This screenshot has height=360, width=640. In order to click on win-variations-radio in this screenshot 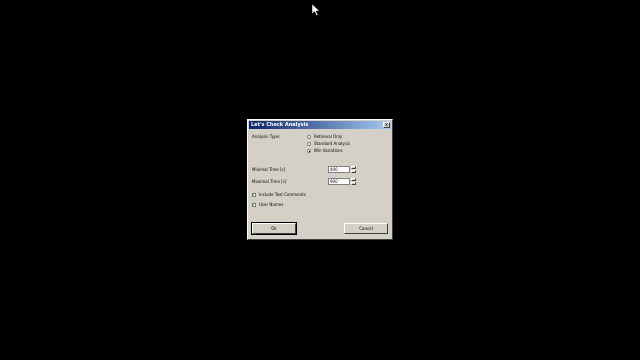, I will do `click(309, 151)`.